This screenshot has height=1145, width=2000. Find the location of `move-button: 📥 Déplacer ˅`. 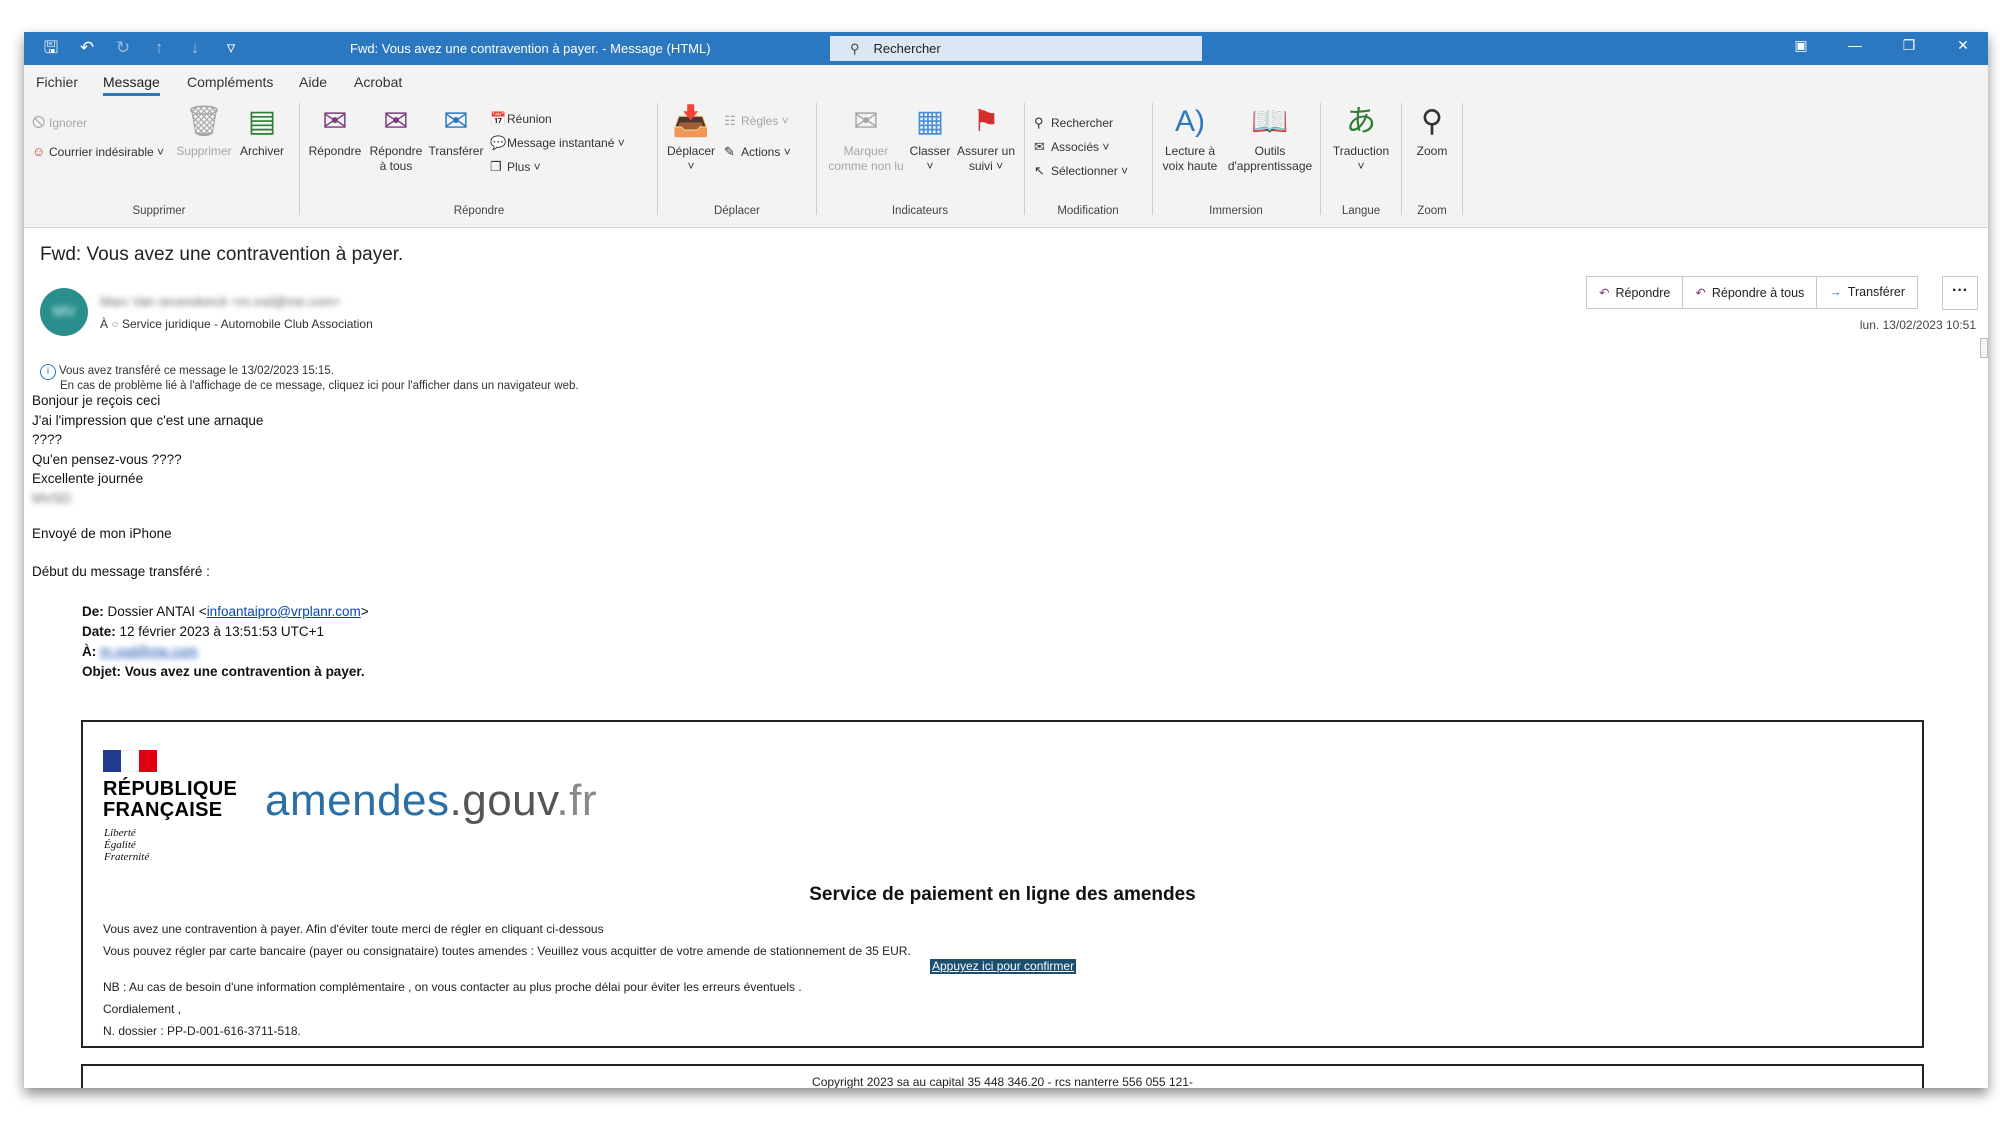

move-button: 📥 Déplacer ˅ is located at coordinates (691, 139).